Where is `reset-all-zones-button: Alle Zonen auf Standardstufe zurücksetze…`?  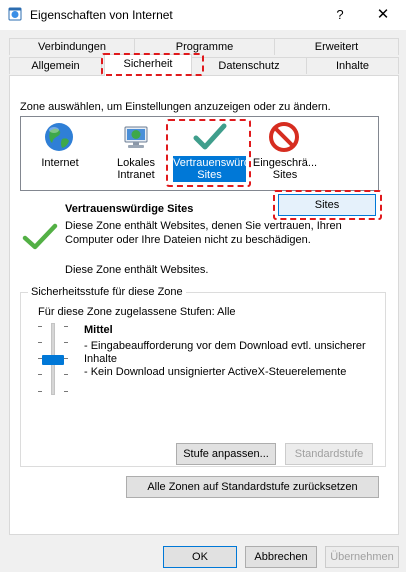 reset-all-zones-button: Alle Zonen auf Standardstufe zurücksetze… is located at coordinates (252, 487).